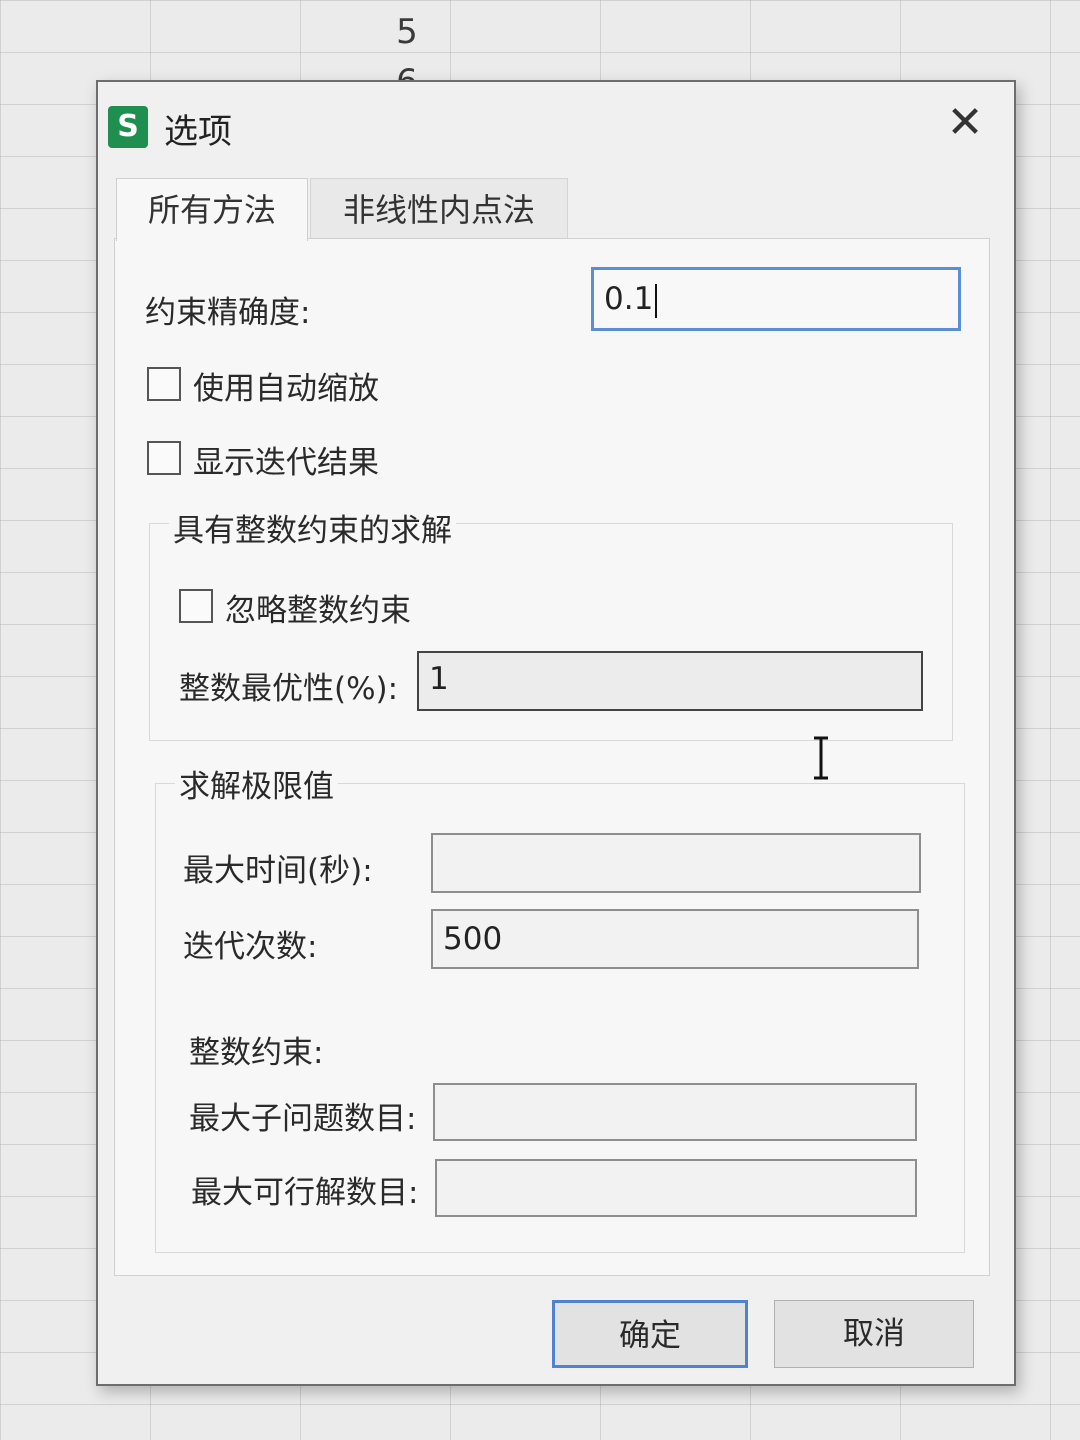  I want to click on dialog-title: 选项, so click(198, 132).